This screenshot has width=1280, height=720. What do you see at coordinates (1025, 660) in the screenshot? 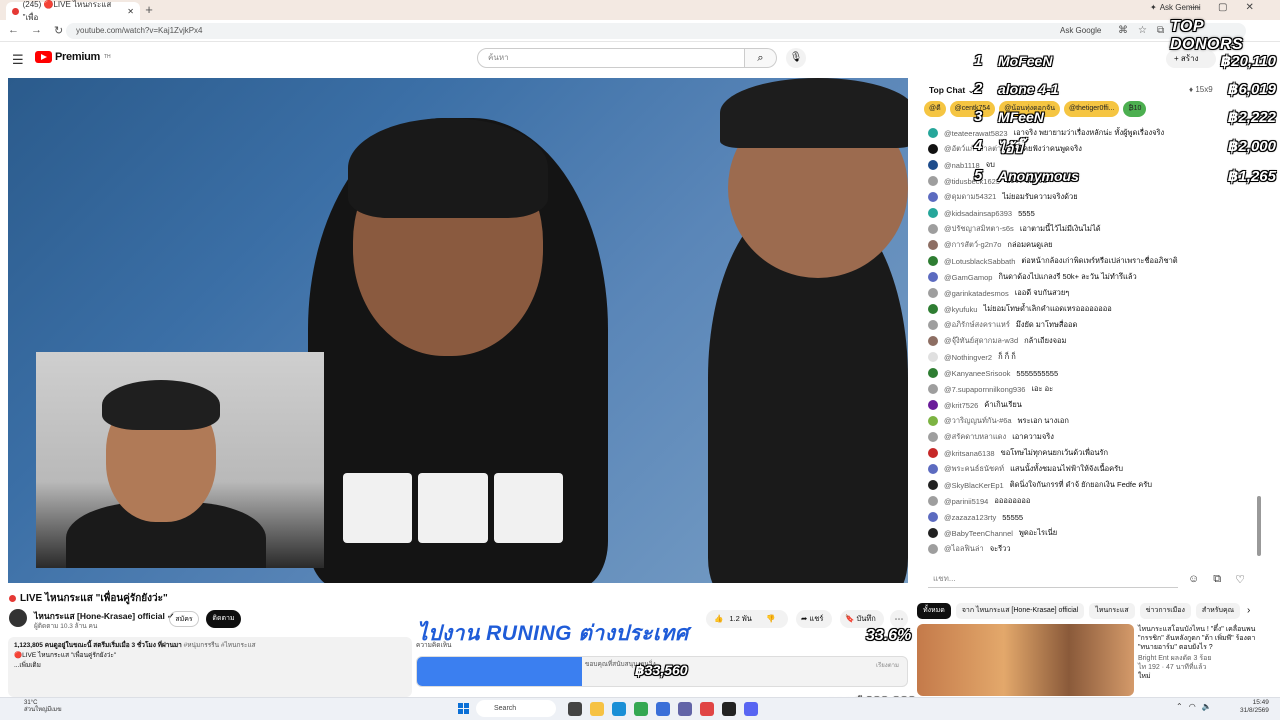
I see `recommendation-thumbnail` at bounding box center [1025, 660].